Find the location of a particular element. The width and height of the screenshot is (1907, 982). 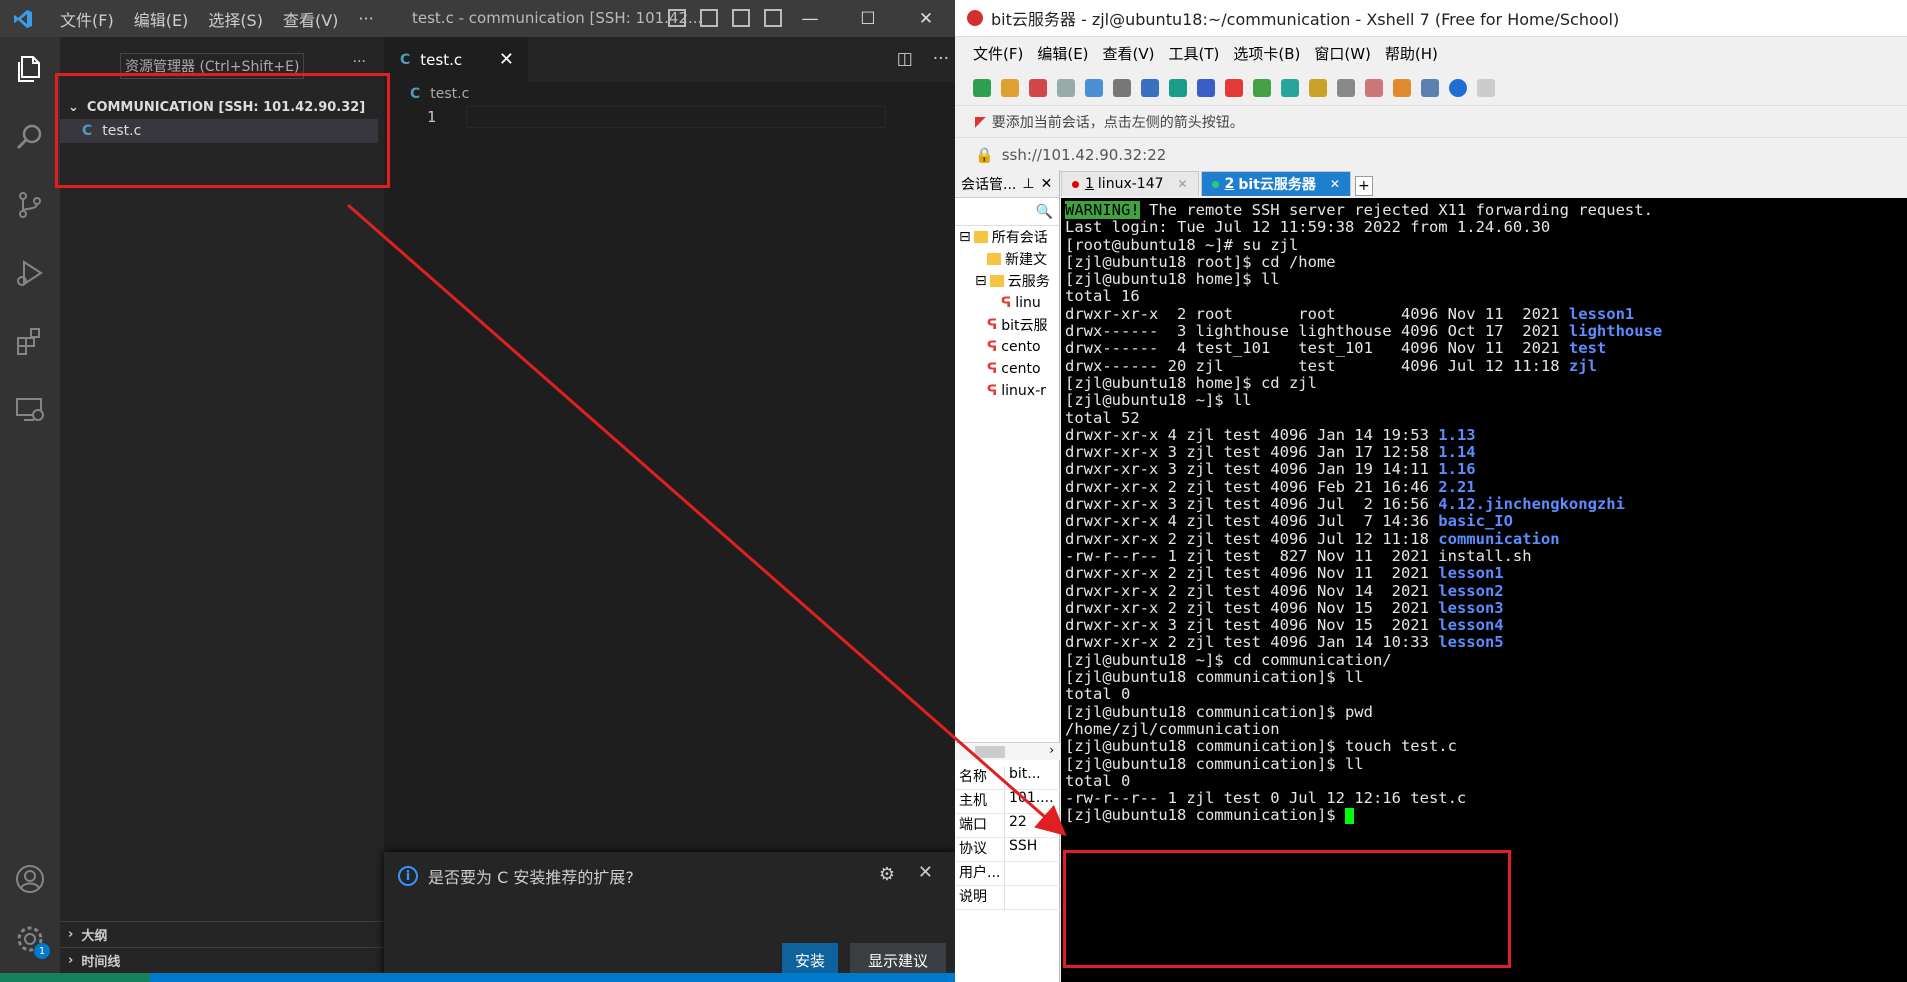

directory-name: lesson1 is located at coordinates (1601, 313).